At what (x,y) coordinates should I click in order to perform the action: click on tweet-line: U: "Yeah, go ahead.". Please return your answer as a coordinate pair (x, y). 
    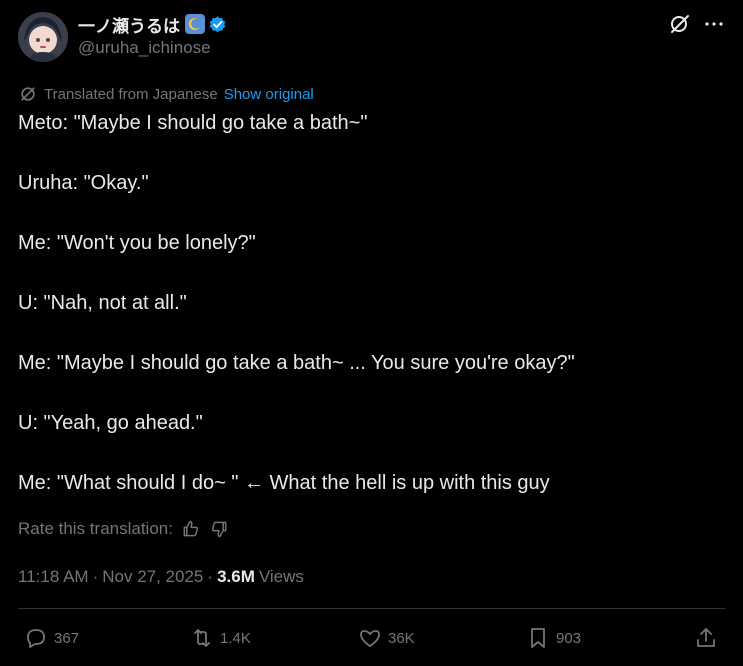
    Looking at the image, I should click on (110, 423).